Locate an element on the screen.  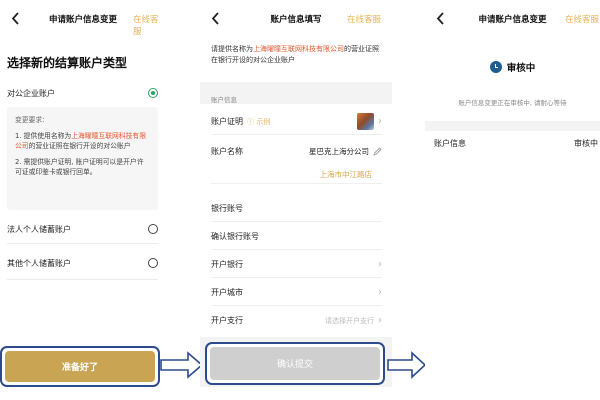
section-label: 账户信息 is located at coordinates (224, 100).